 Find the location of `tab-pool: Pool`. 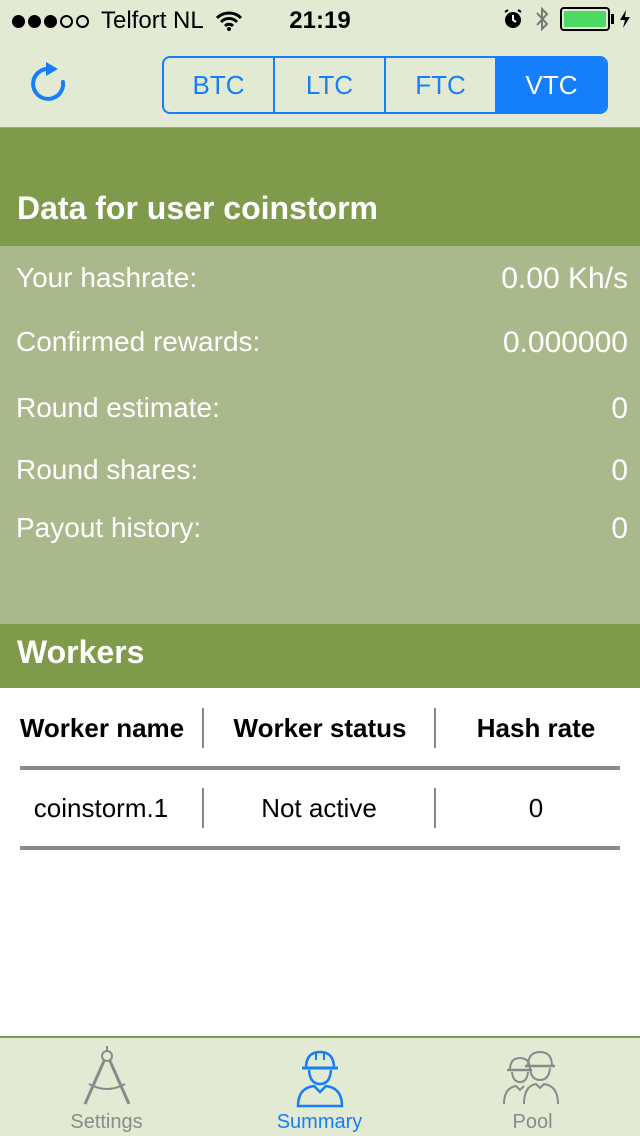

tab-pool: Pool is located at coordinates (532, 1087).